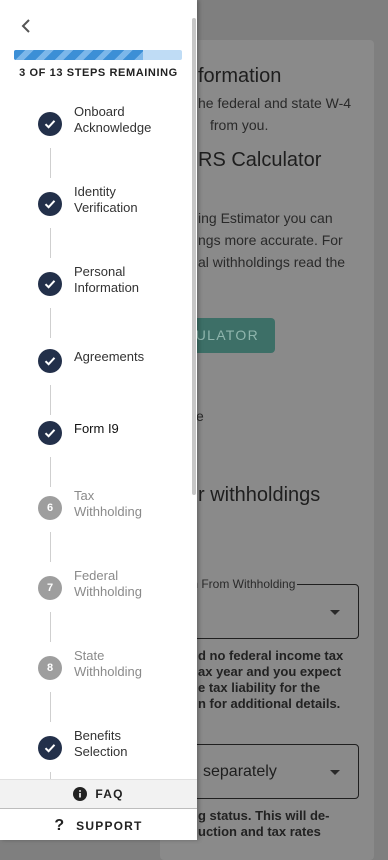 This screenshot has height=860, width=388. Describe the element at coordinates (96, 428) in the screenshot. I see `step-label: Form I9` at that location.